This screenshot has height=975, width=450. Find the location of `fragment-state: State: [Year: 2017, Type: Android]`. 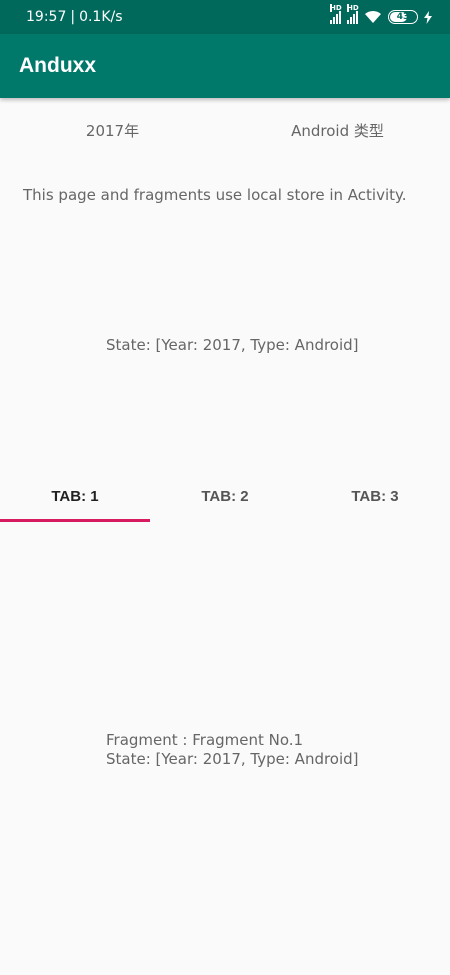

fragment-state: State: [Year: 2017, Type: Android] is located at coordinates (232, 759).